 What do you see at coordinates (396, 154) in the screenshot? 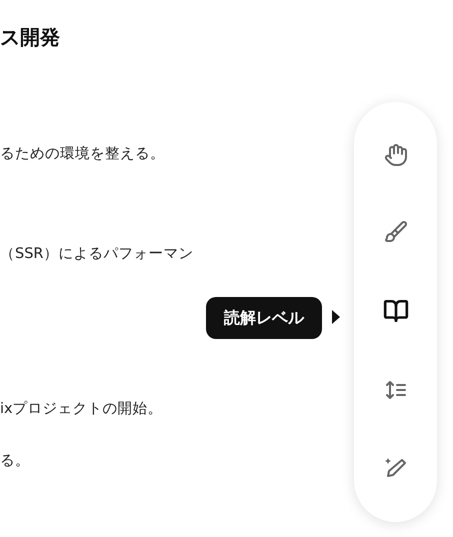
I see `hand-icon` at bounding box center [396, 154].